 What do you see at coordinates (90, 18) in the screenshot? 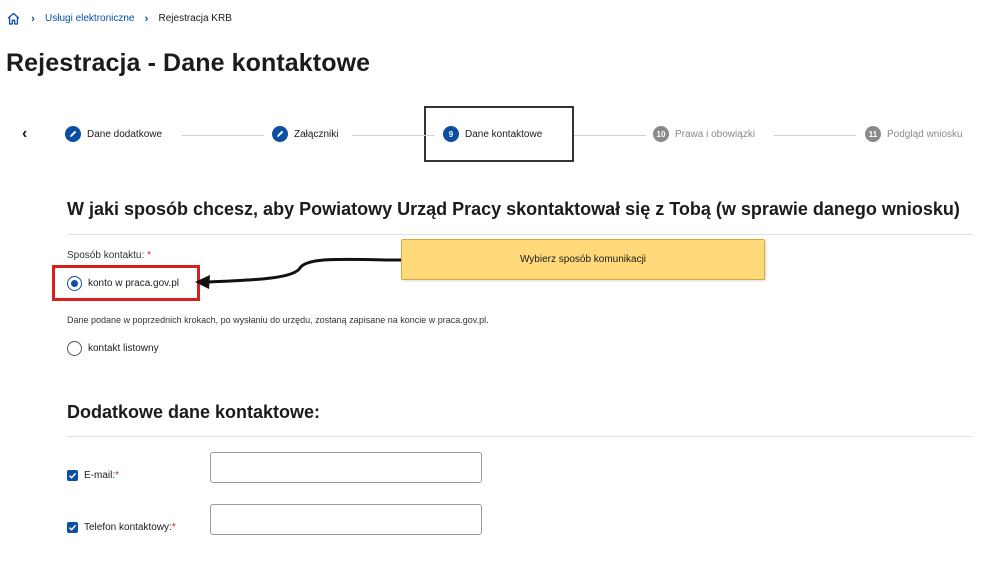
I see `breadcrumb-link-services: Usługi elektroniczne` at bounding box center [90, 18].